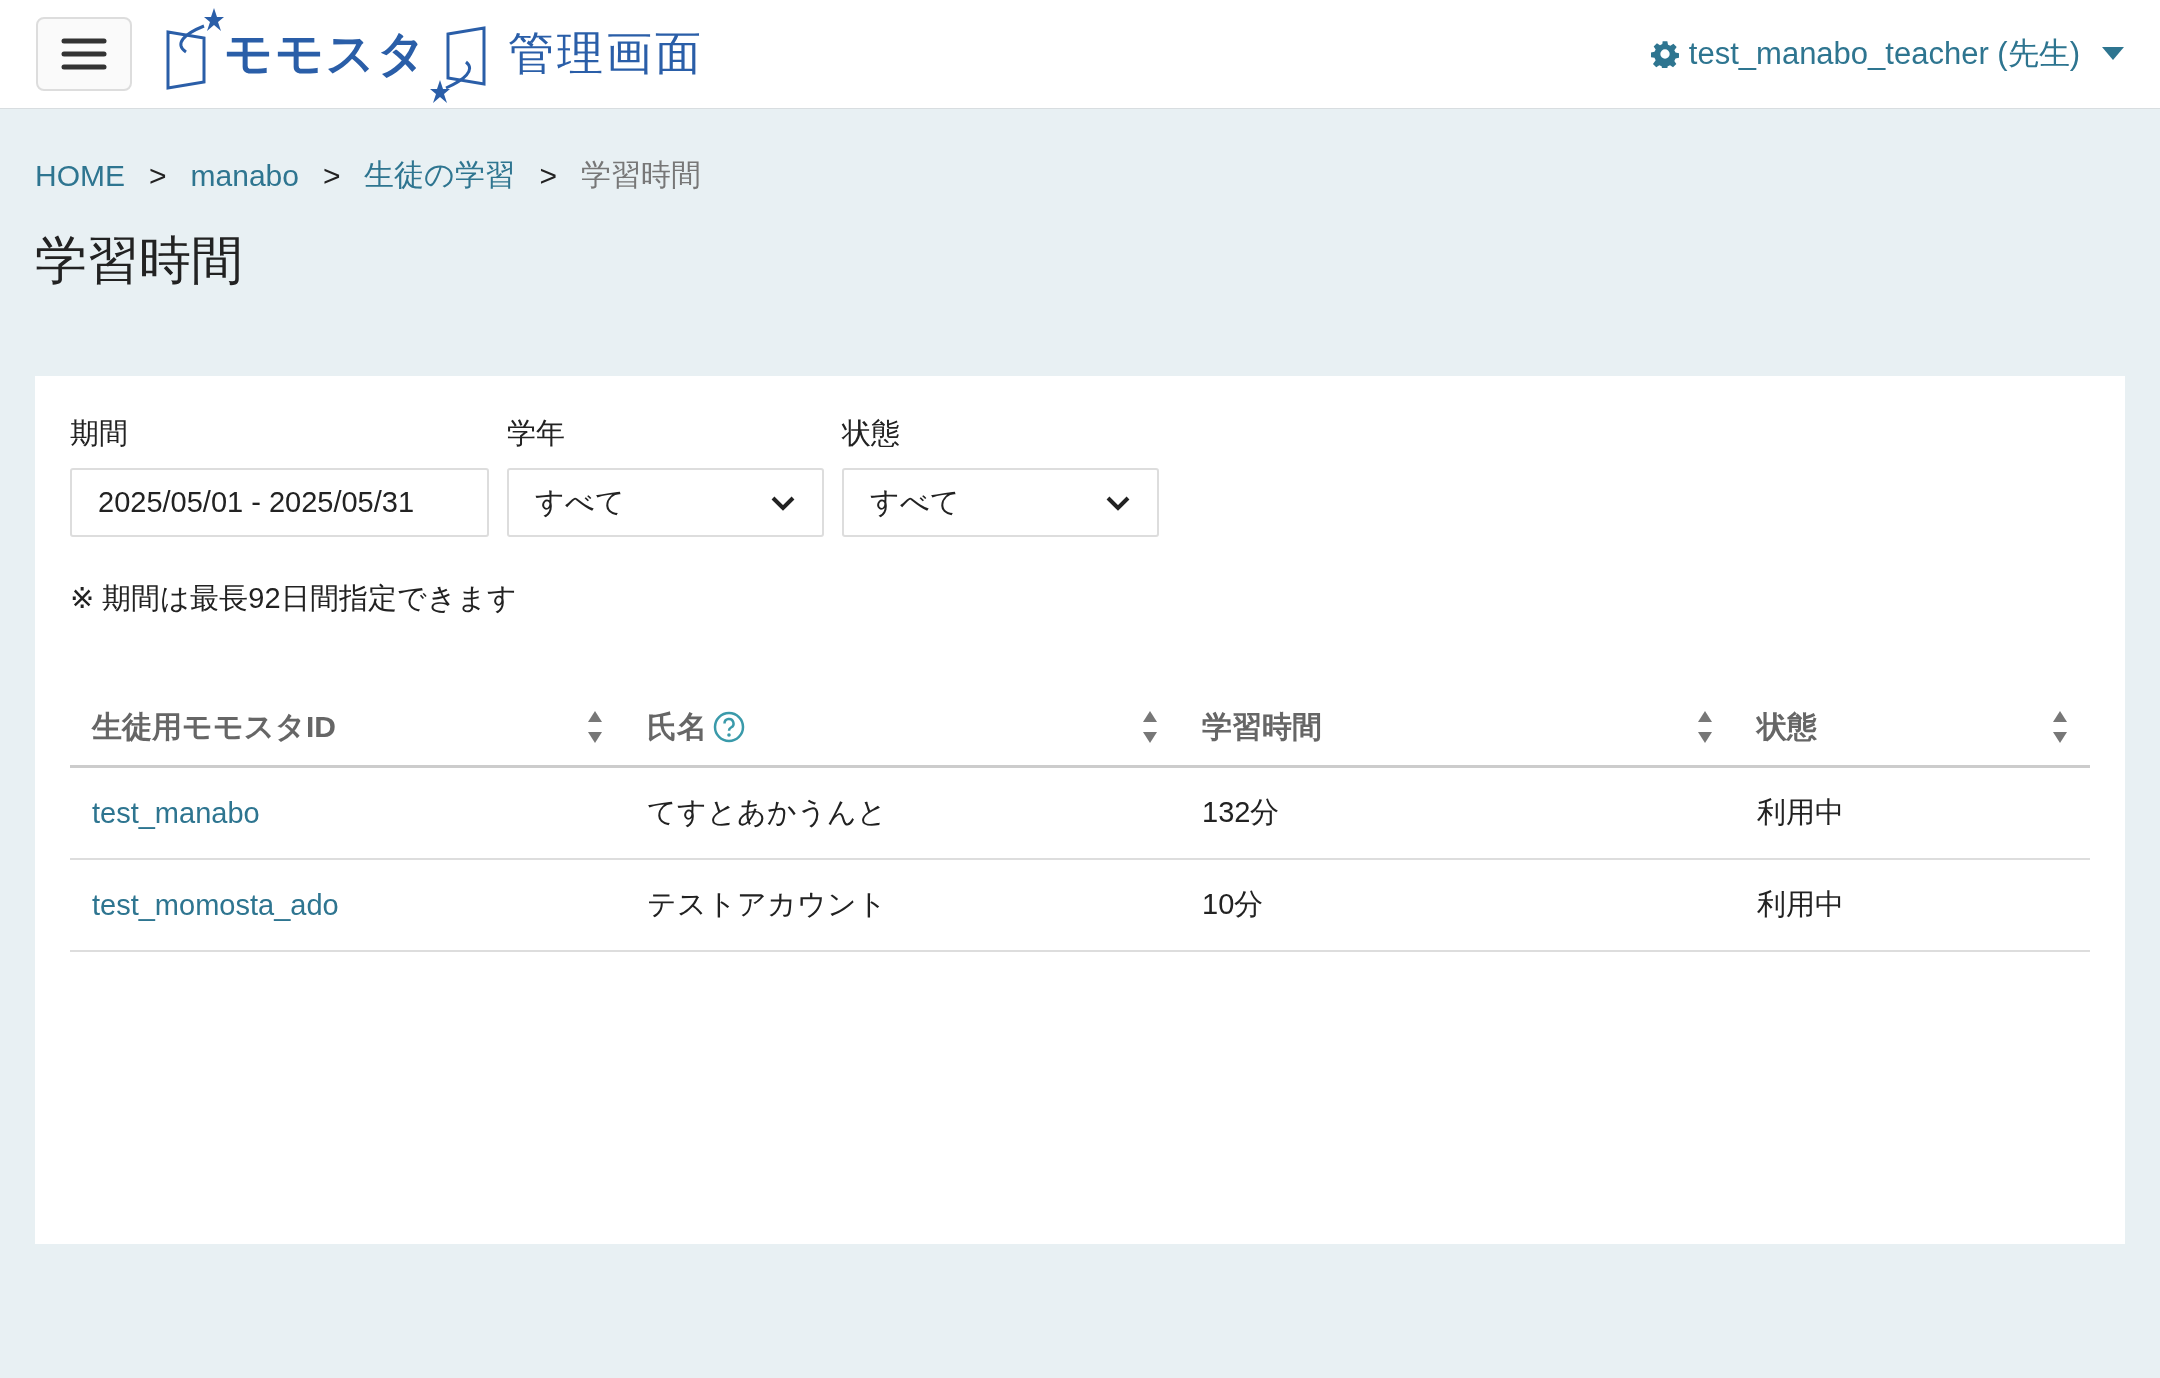 This screenshot has width=2160, height=1378. What do you see at coordinates (767, 812) in the screenshot?
I see `table-cell: てすとあかうんと` at bounding box center [767, 812].